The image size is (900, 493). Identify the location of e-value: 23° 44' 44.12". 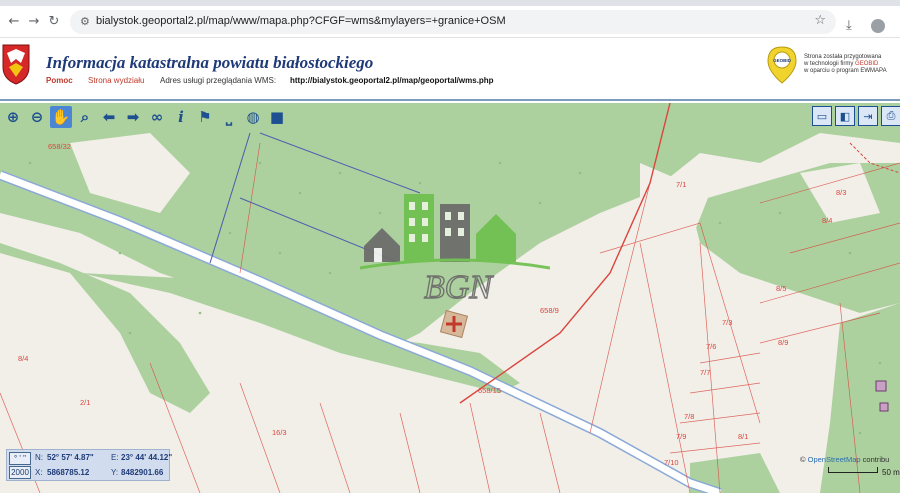
(147, 457).